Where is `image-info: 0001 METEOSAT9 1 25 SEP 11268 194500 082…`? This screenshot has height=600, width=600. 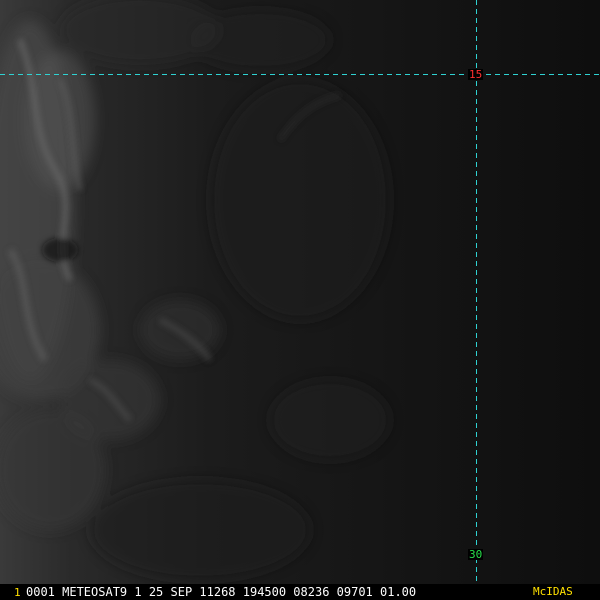
image-info: 0001 METEOSAT9 1 25 SEP 11268 194500 082… is located at coordinates (221, 592).